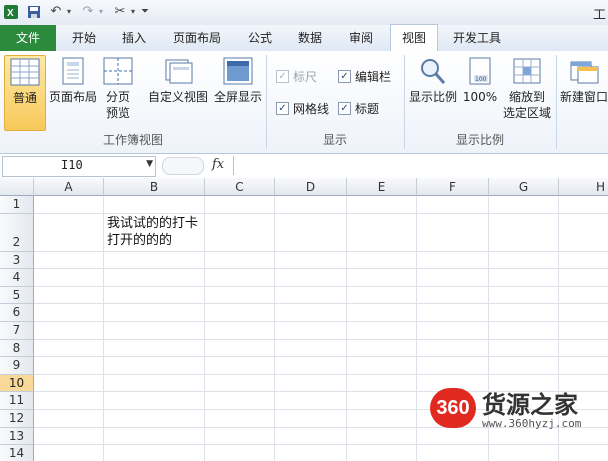 Image resolution: width=608 pixels, height=461 pixels. Describe the element at coordinates (197, 38) in the screenshot. I see `tab-page-layout: 页面布局` at that location.